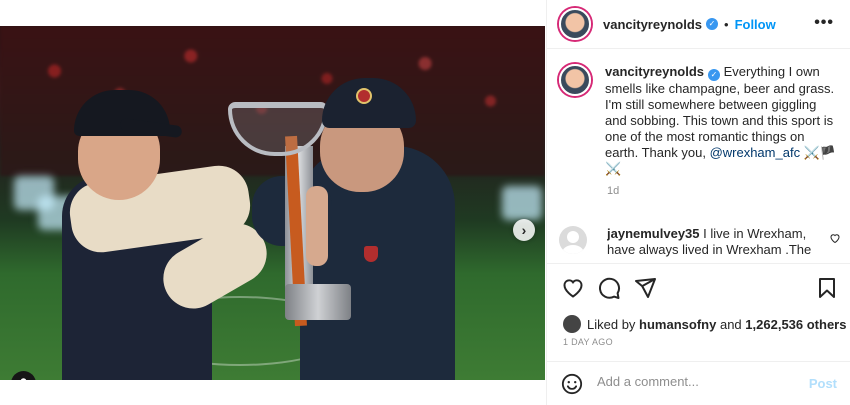  What do you see at coordinates (654, 71) in the screenshot?
I see `caption-username: vancityreynolds` at bounding box center [654, 71].